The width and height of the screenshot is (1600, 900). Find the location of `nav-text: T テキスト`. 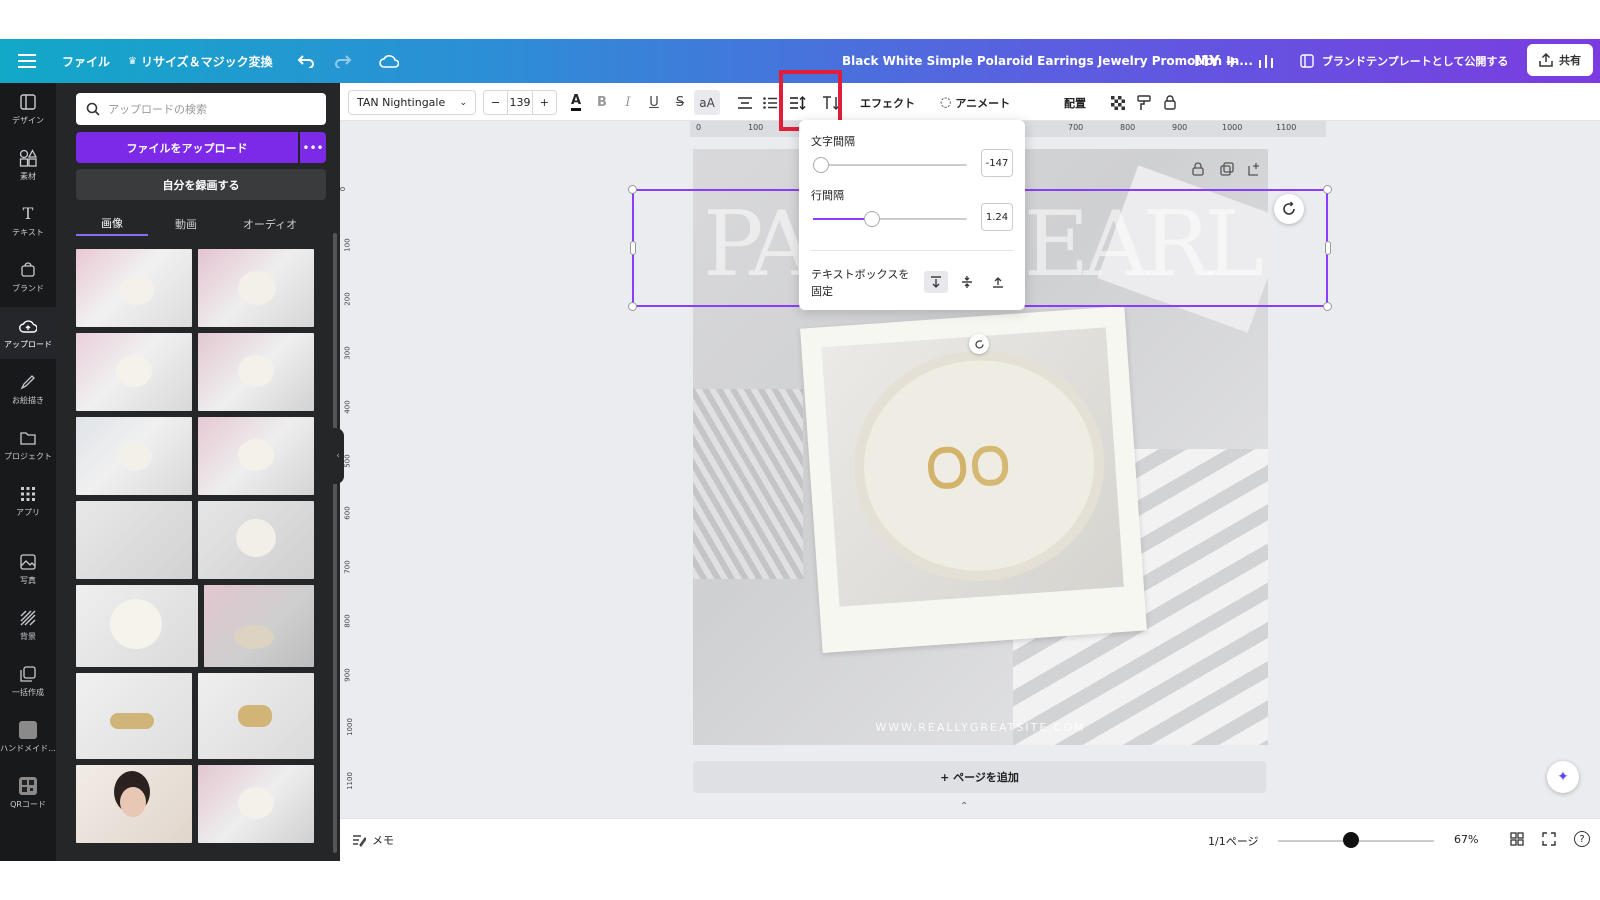

nav-text: T テキスト is located at coordinates (28, 221).